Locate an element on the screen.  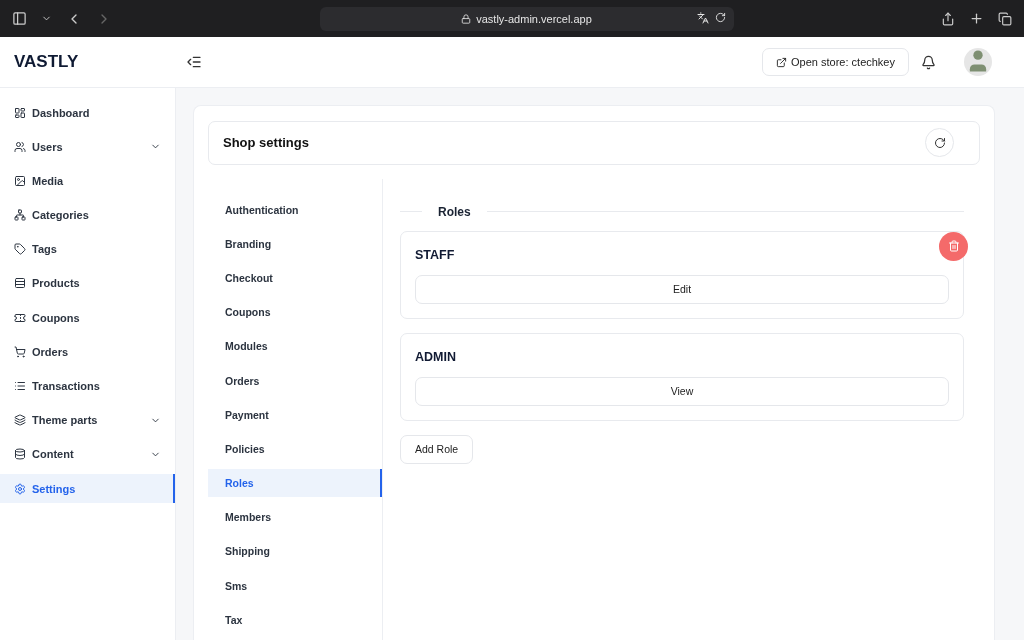
refresh-icon is located at coordinates (939, 142).